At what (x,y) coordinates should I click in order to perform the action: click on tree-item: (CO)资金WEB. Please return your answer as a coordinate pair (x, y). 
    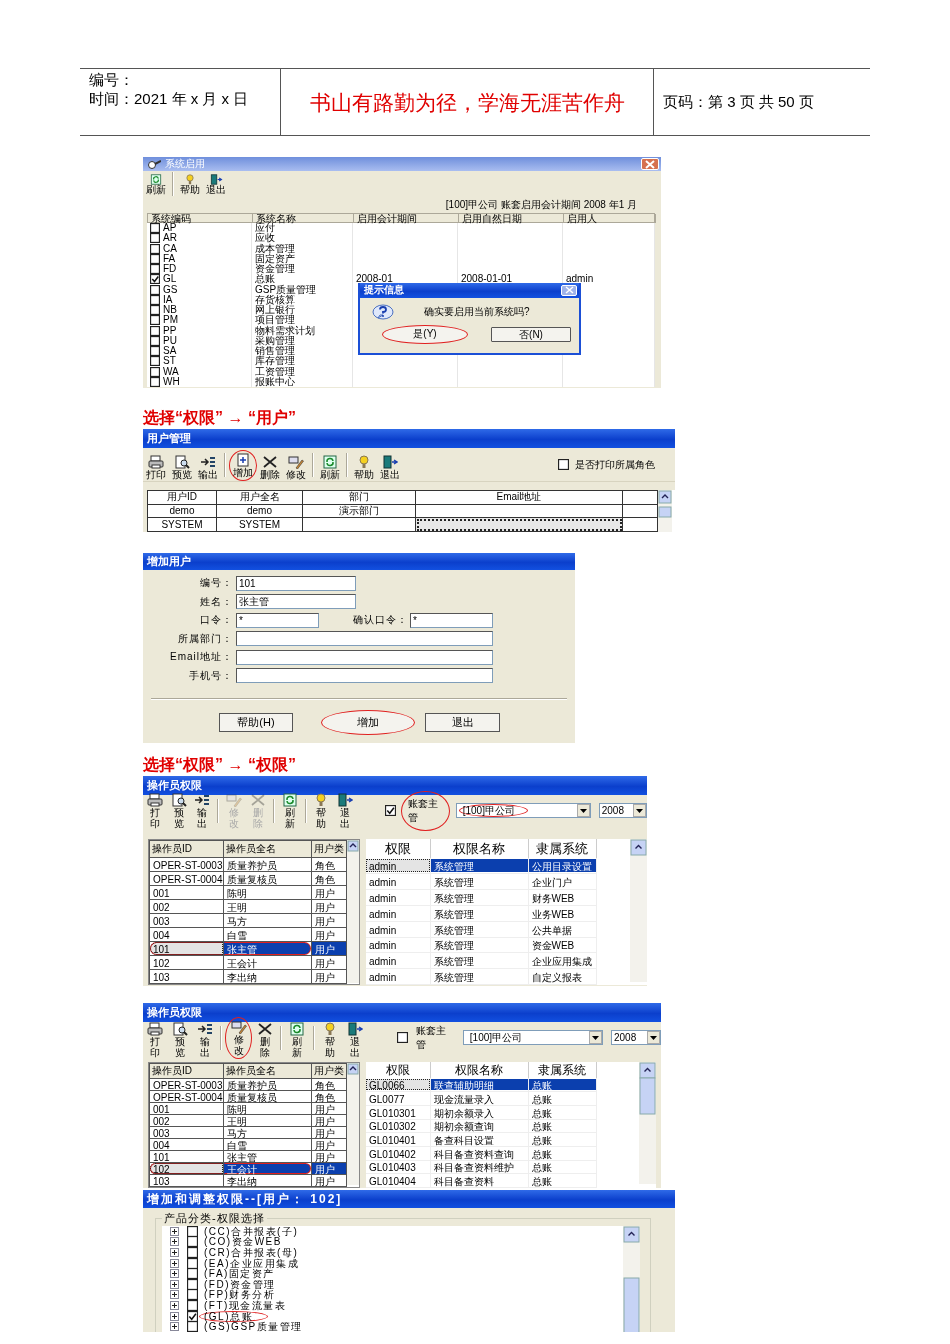
    Looking at the image, I should click on (244, 1242).